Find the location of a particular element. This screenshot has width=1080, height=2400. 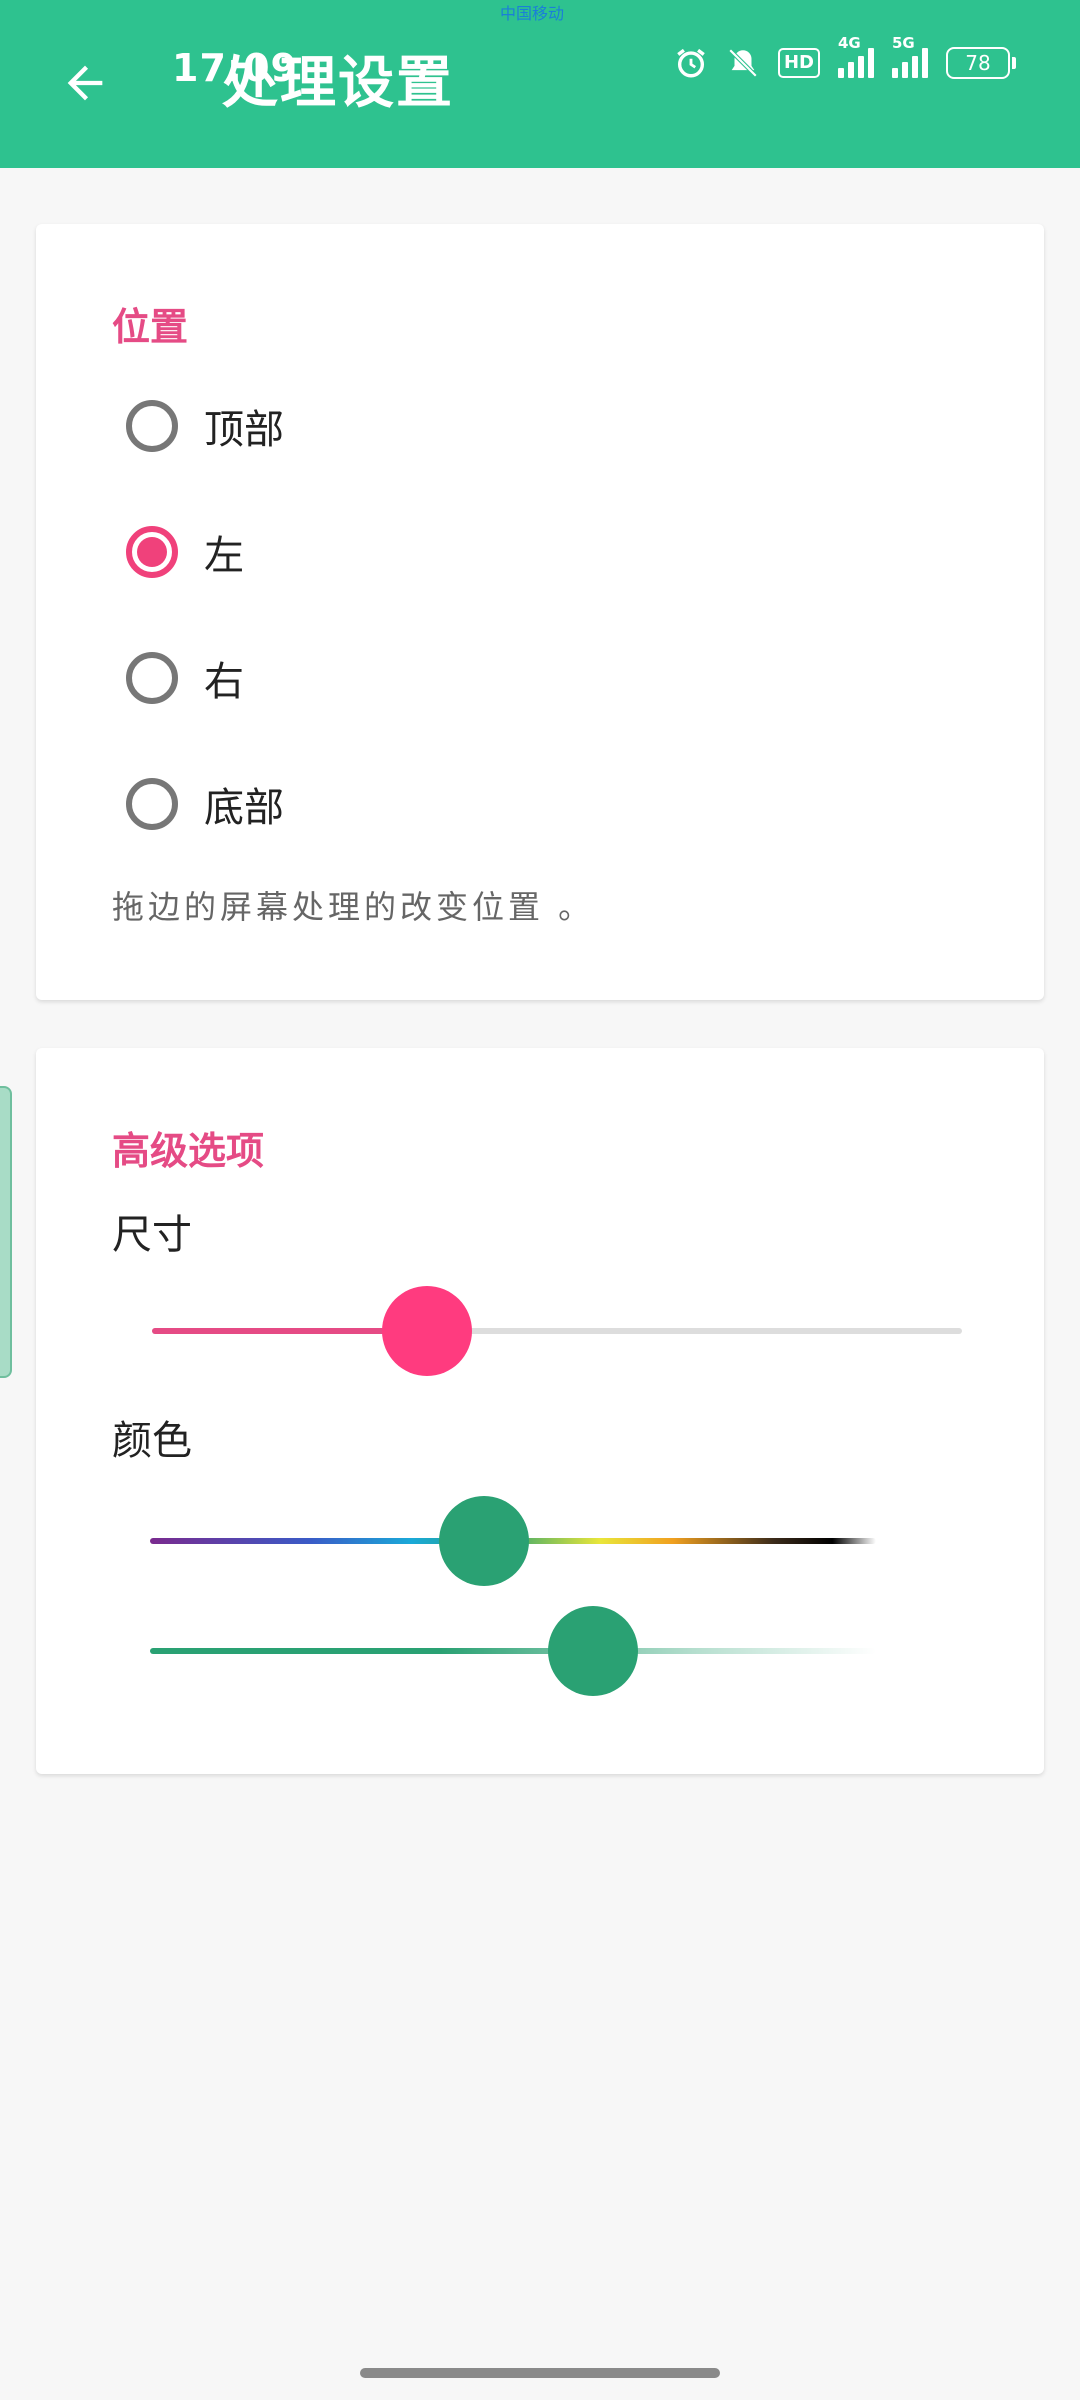

alarm-icon is located at coordinates (691, 63).